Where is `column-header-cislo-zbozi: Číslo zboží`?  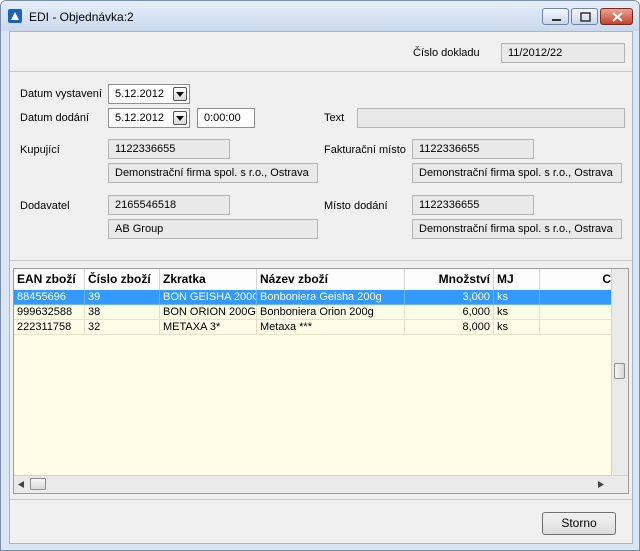
column-header-cislo-zbozi: Číslo zboží is located at coordinates (122, 279).